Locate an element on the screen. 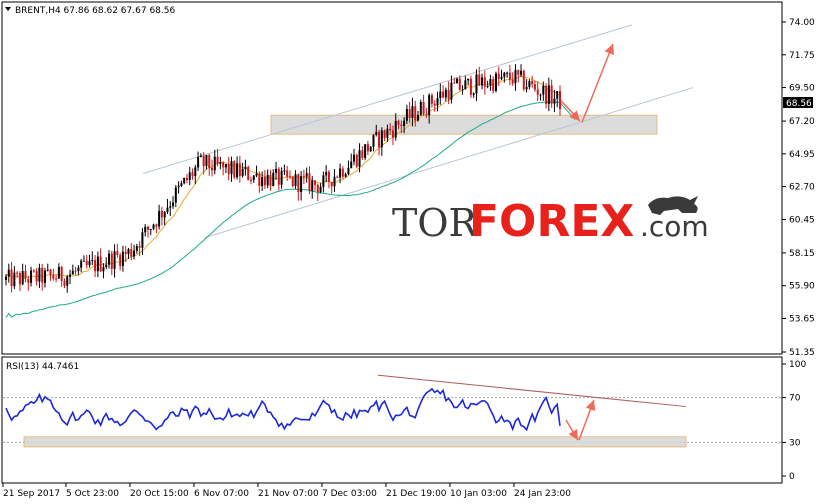  x-tick-label: 5 Oct 23:00 is located at coordinates (92, 494).